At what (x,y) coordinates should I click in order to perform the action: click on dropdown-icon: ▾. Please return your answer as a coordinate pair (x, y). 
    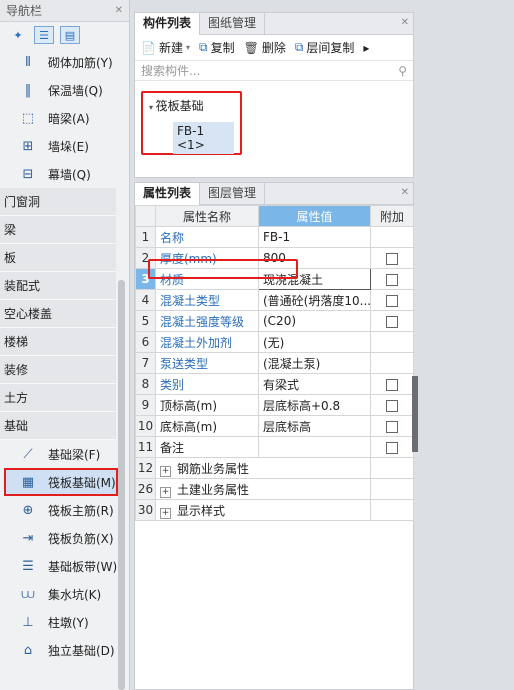
    Looking at the image, I should click on (188, 47).